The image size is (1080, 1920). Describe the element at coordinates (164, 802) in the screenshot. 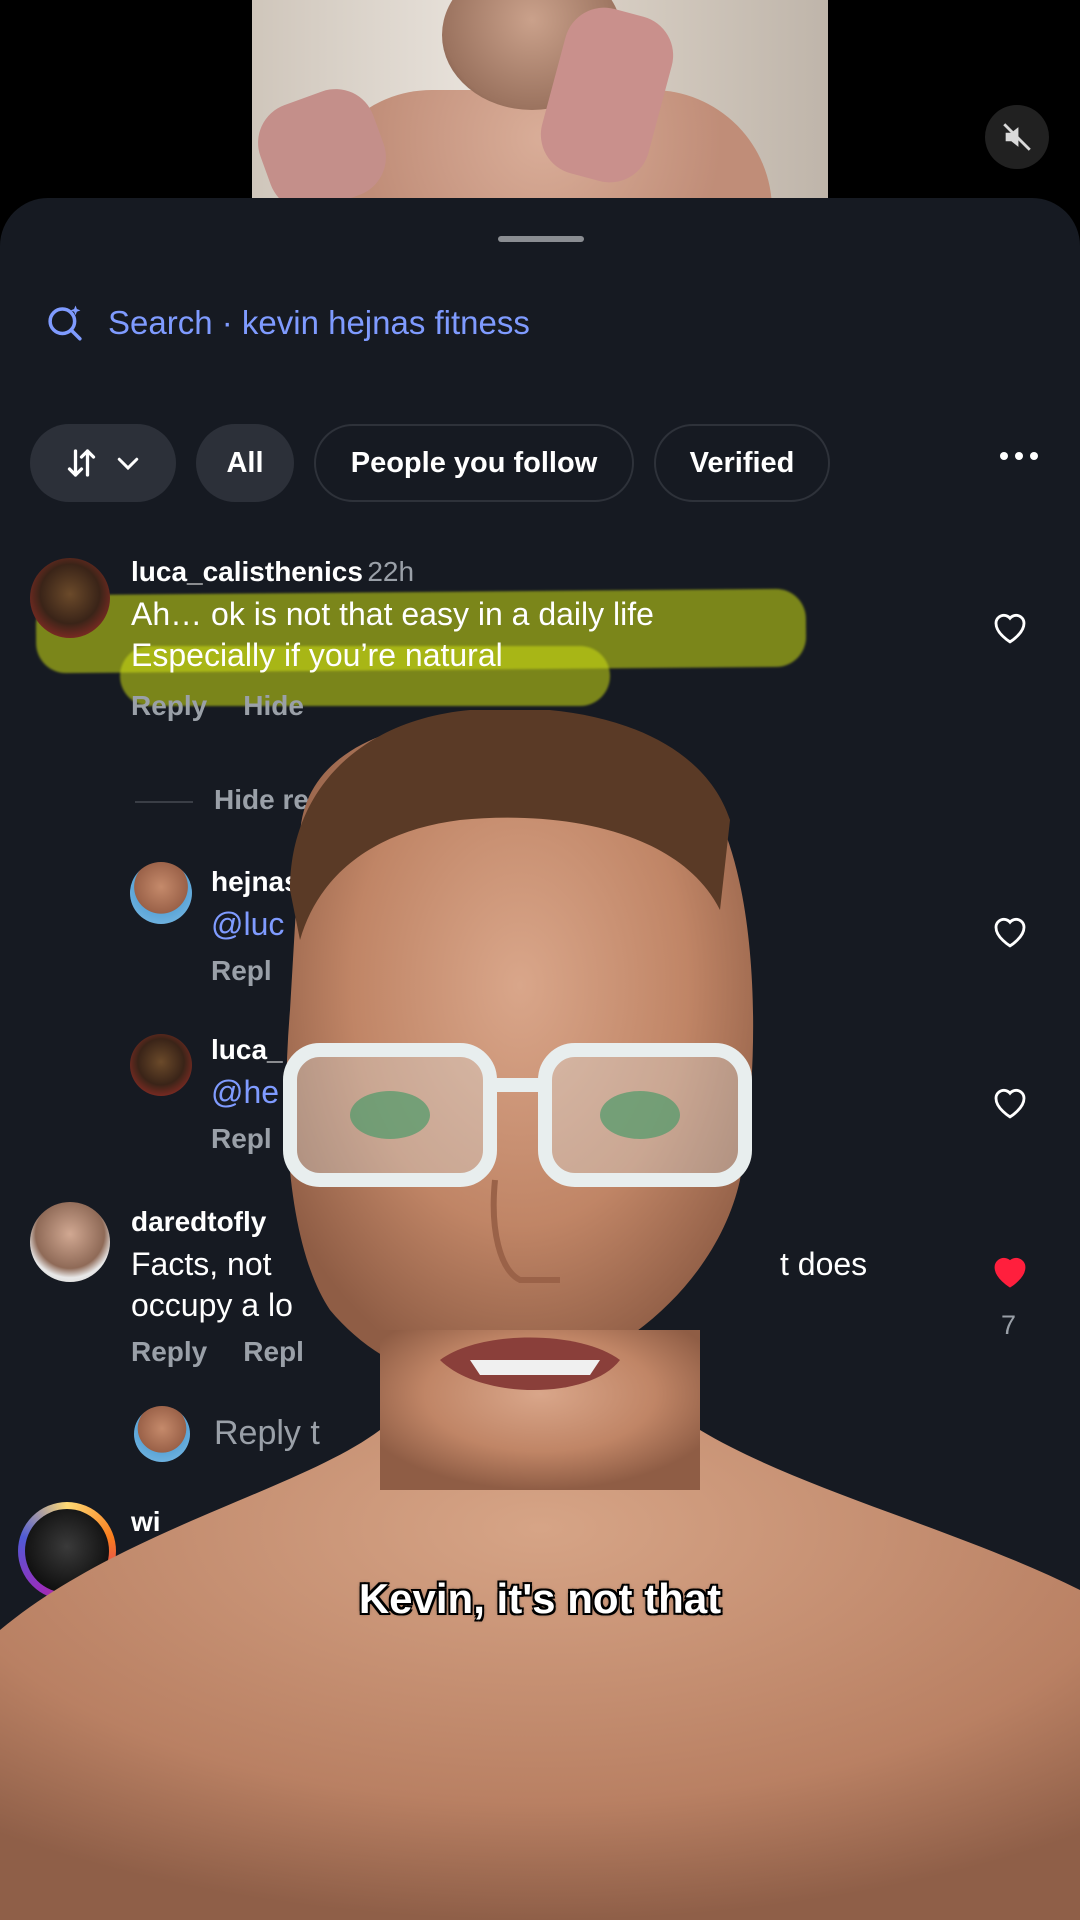

I see `divider` at that location.